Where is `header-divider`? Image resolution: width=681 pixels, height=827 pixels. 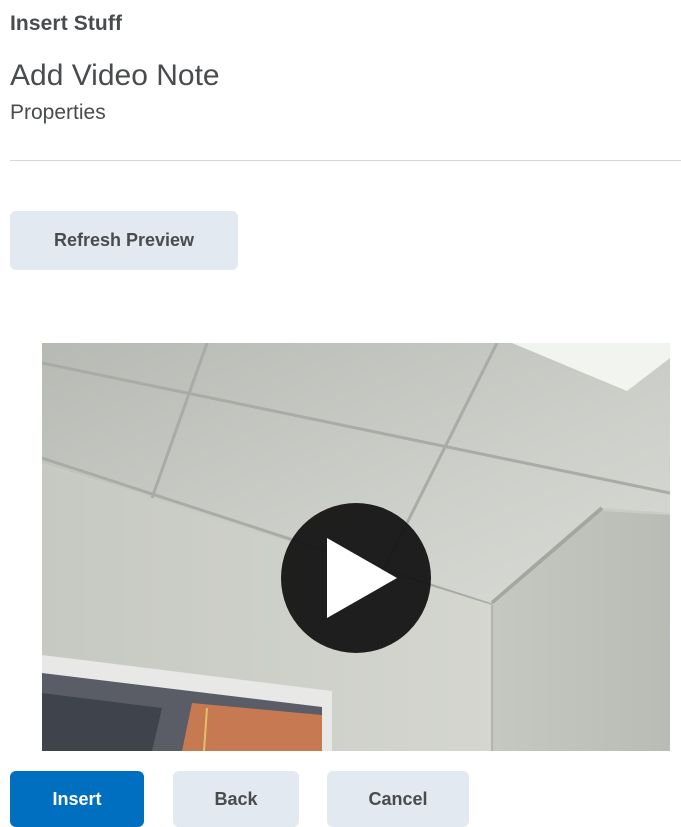 header-divider is located at coordinates (345, 160).